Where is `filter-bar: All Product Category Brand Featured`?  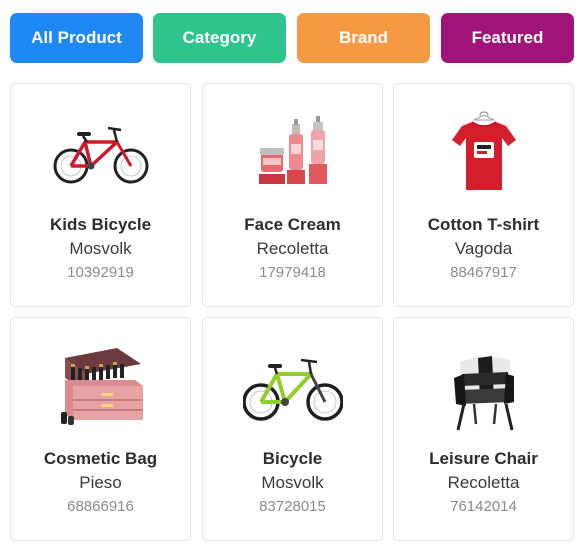
filter-bar: All Product Category Brand Featured is located at coordinates (292, 38).